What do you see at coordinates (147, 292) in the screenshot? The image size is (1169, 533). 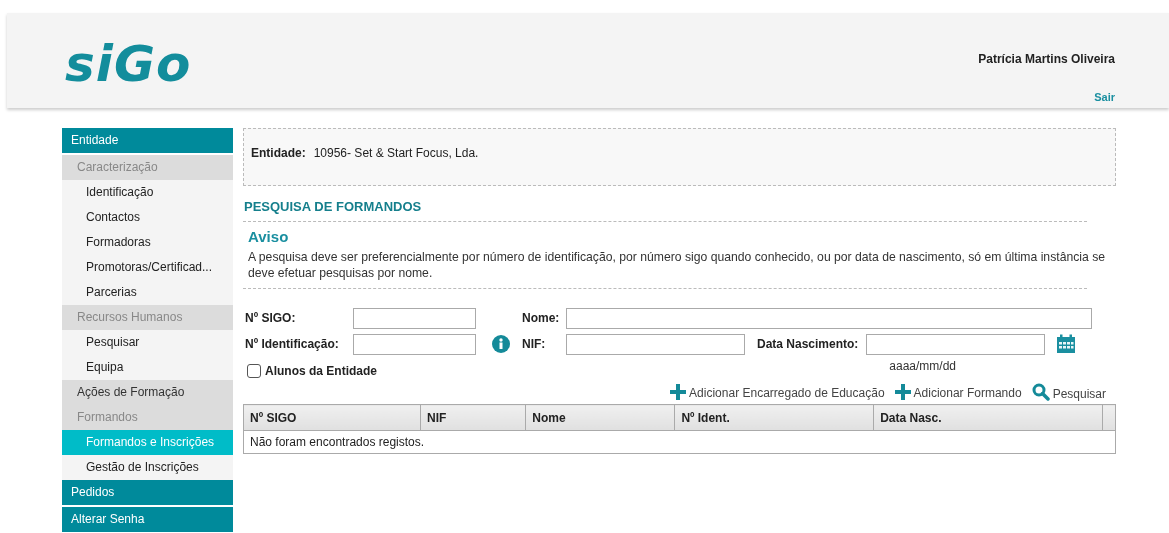 I see `menu-item: Parcerias` at bounding box center [147, 292].